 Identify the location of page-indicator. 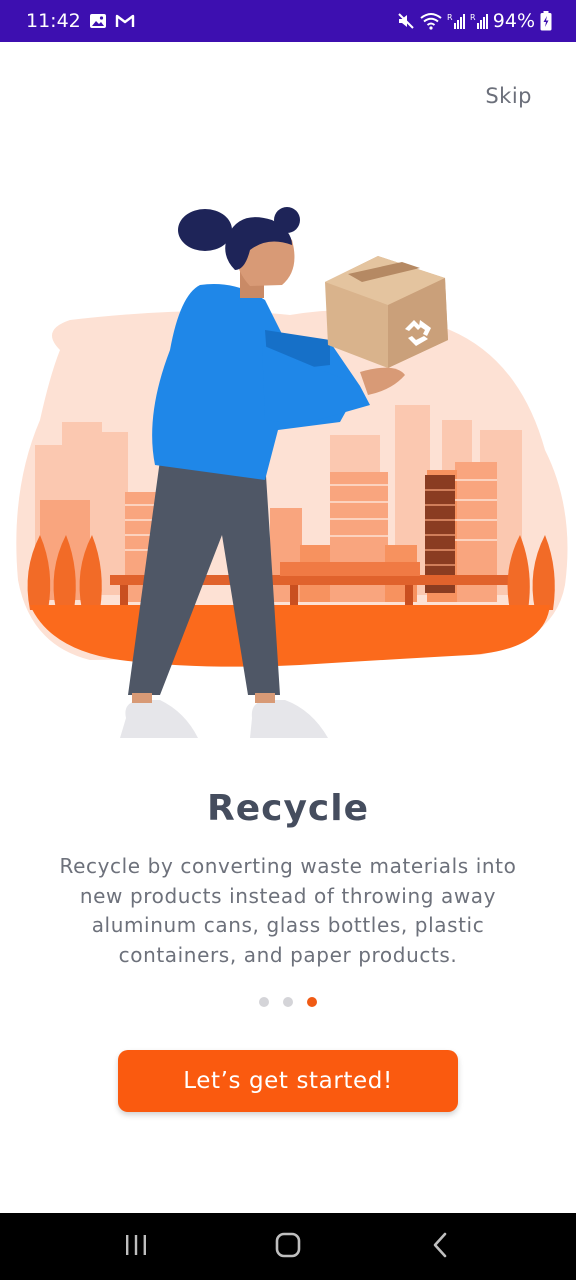
(288, 1002).